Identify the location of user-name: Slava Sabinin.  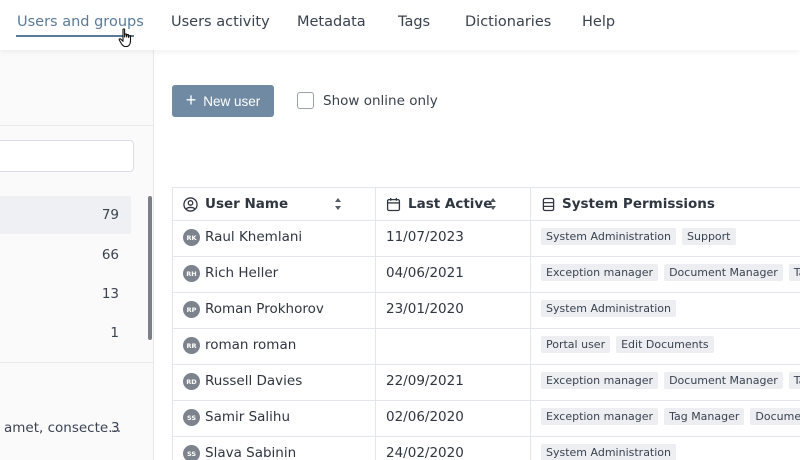
(251, 452).